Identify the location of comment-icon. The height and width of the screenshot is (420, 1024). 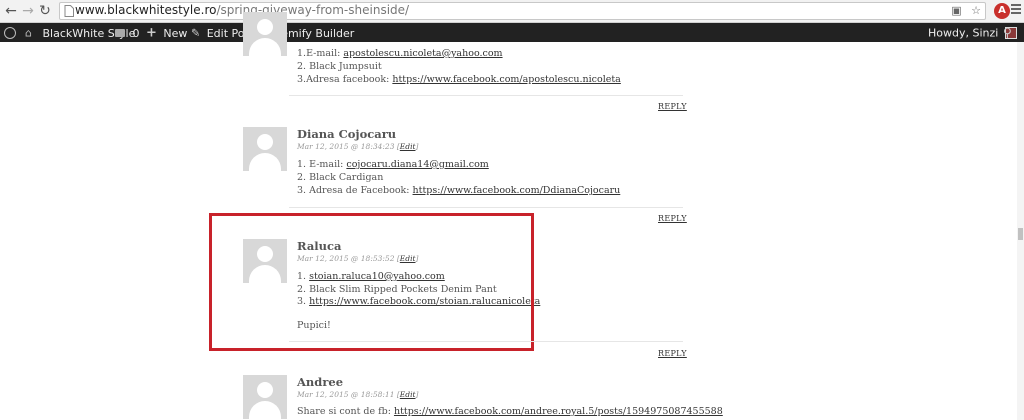
(120, 33).